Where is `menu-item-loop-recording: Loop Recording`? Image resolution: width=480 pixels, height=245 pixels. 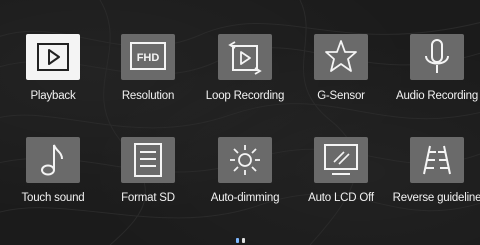 menu-item-loop-recording: Loop Recording is located at coordinates (245, 84).